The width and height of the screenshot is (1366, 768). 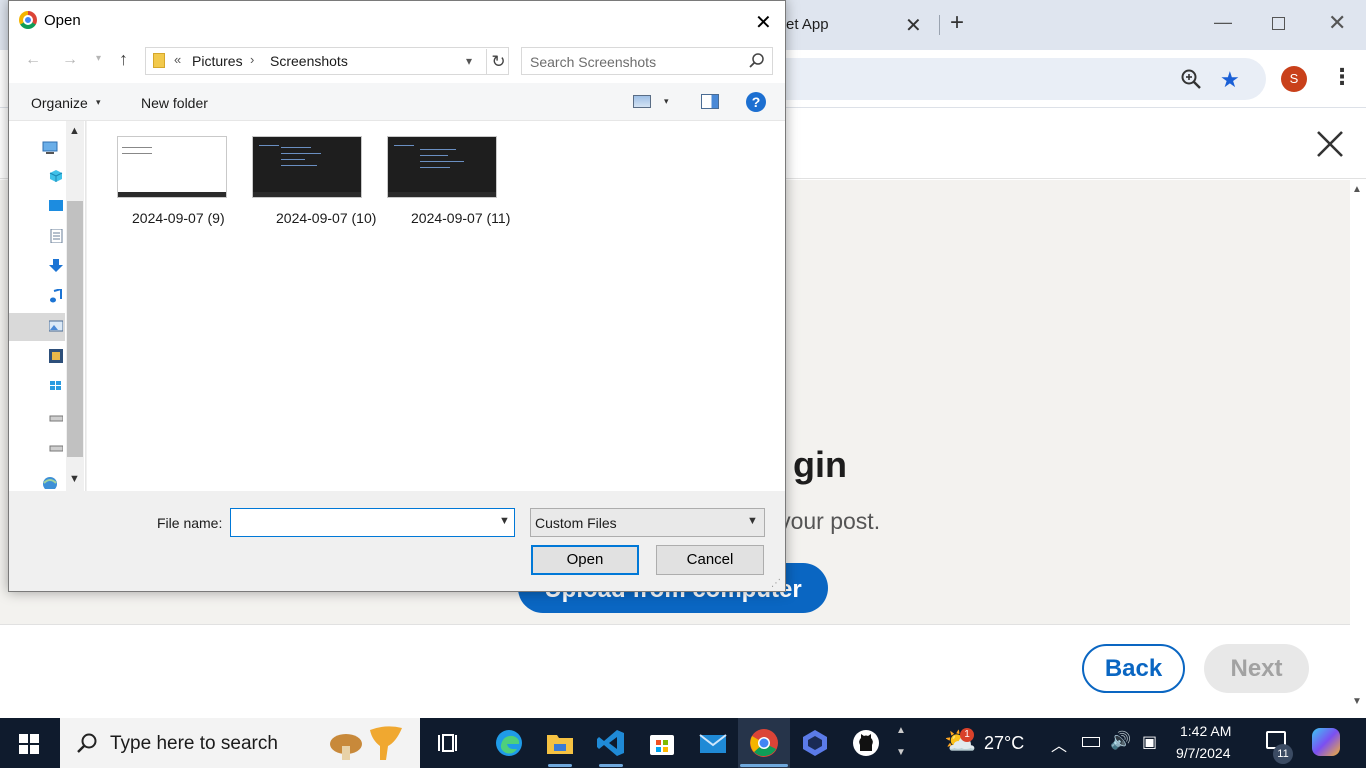 What do you see at coordinates (469, 61) in the screenshot?
I see `address-dropdown-icon: ▾` at bounding box center [469, 61].